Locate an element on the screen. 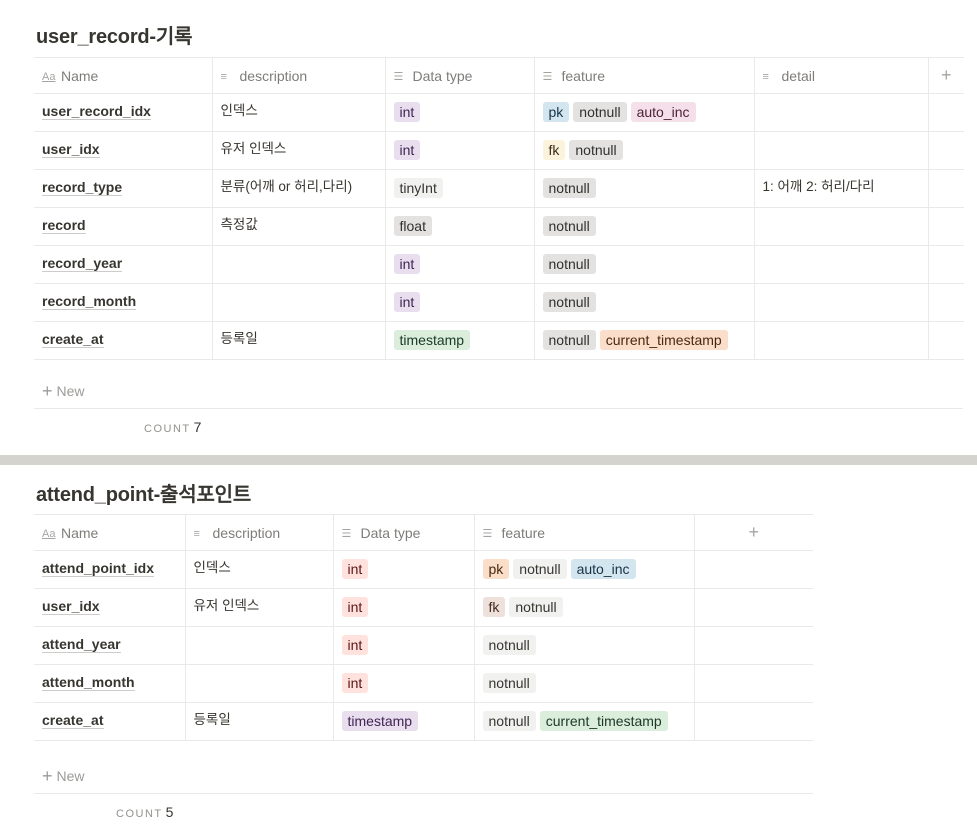  tag-list: timestamp is located at coordinates (459, 340).